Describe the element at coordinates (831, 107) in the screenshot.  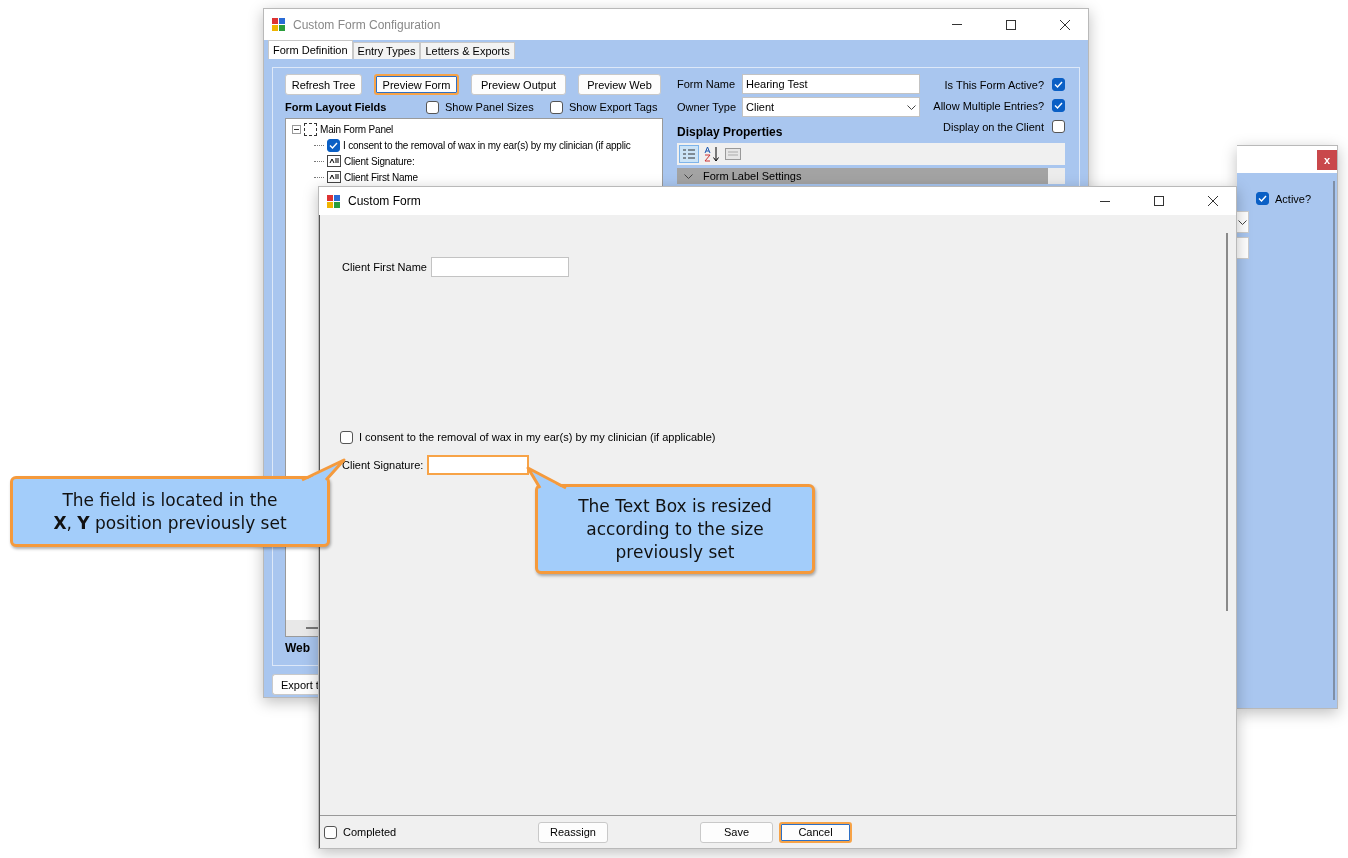
I see `dropdown: Client` at that location.